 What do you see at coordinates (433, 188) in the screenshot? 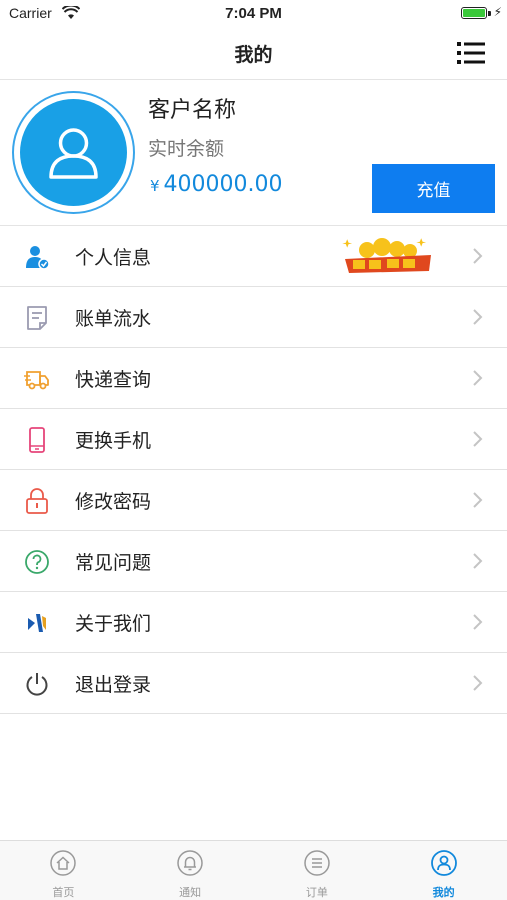
I see `recharge-button: 充值` at bounding box center [433, 188].